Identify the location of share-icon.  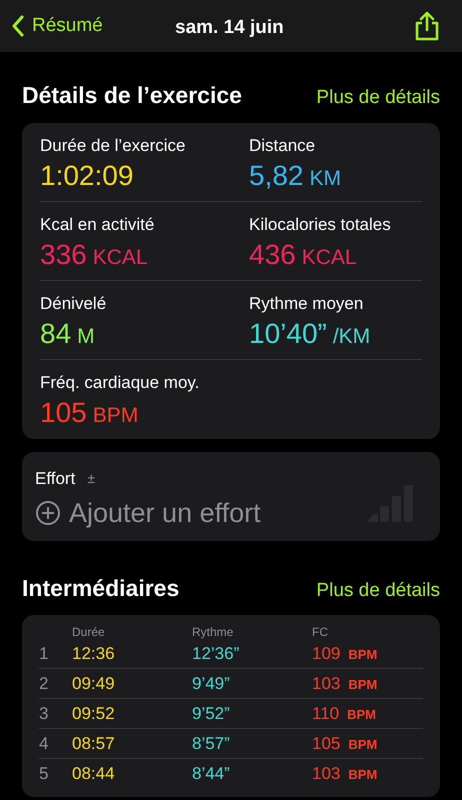
(427, 26).